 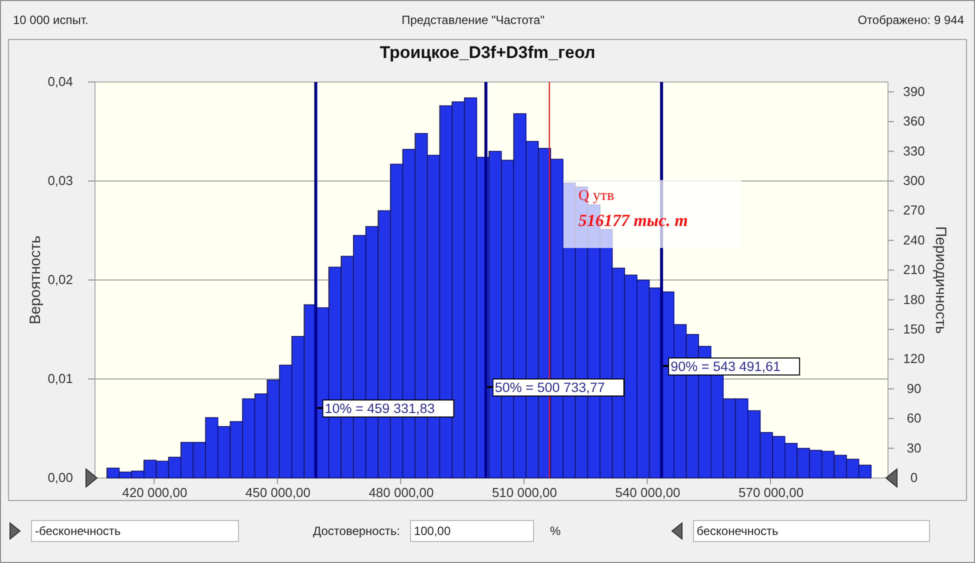 I want to click on ref-line-label: 90% = 543 491,61, so click(x=725, y=366).